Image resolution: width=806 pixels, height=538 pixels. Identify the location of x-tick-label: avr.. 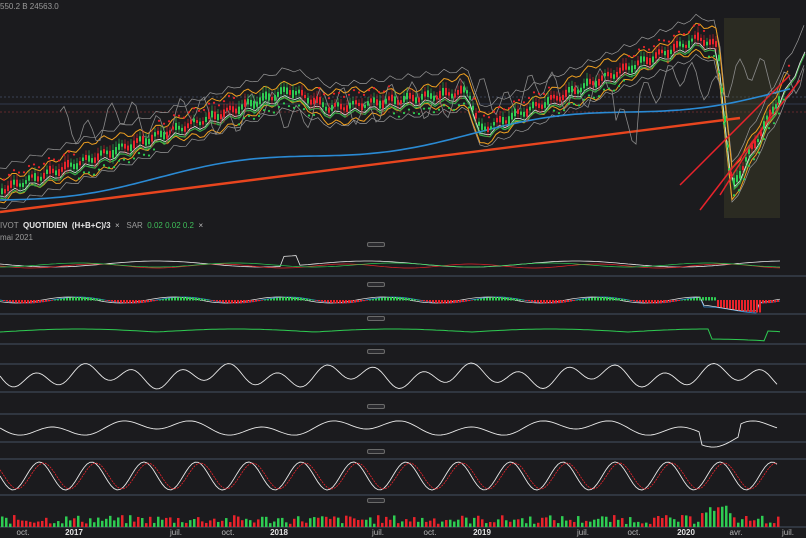
(736, 532).